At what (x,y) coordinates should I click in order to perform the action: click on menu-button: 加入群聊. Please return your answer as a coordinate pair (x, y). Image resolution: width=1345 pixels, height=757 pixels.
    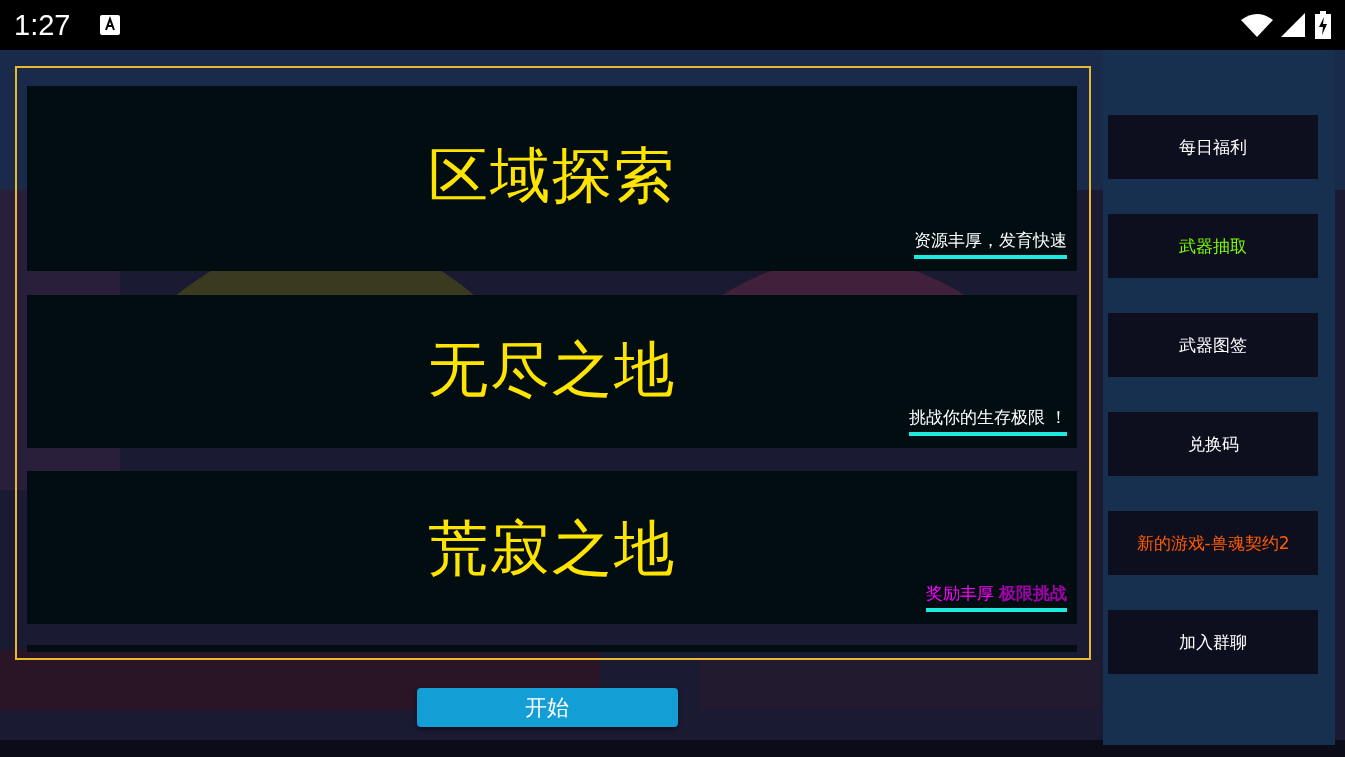
    Looking at the image, I should click on (1213, 642).